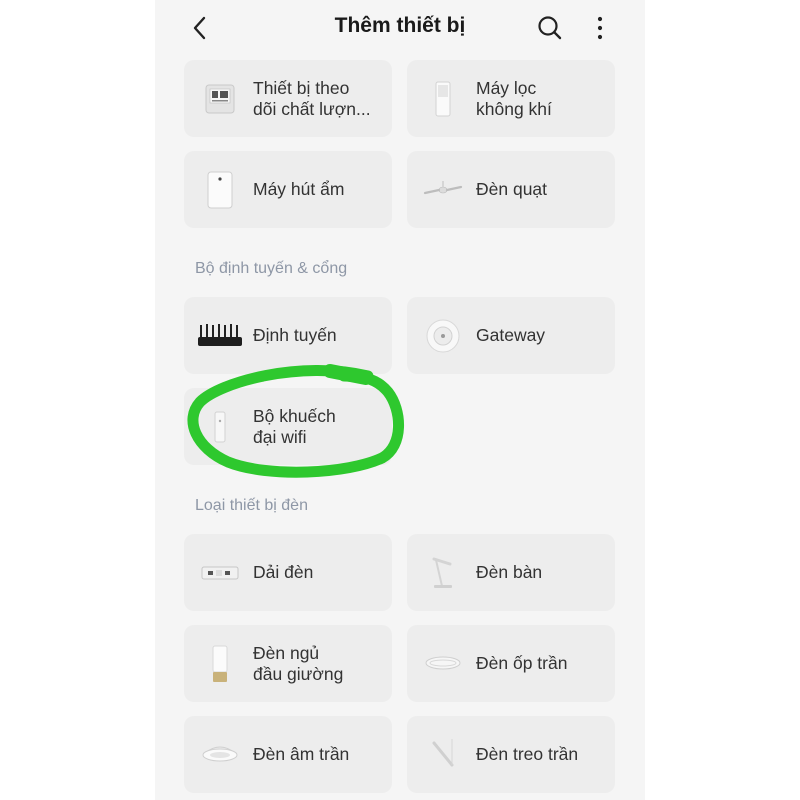 The height and width of the screenshot is (800, 800). I want to click on air-purifier-icon, so click(443, 99).